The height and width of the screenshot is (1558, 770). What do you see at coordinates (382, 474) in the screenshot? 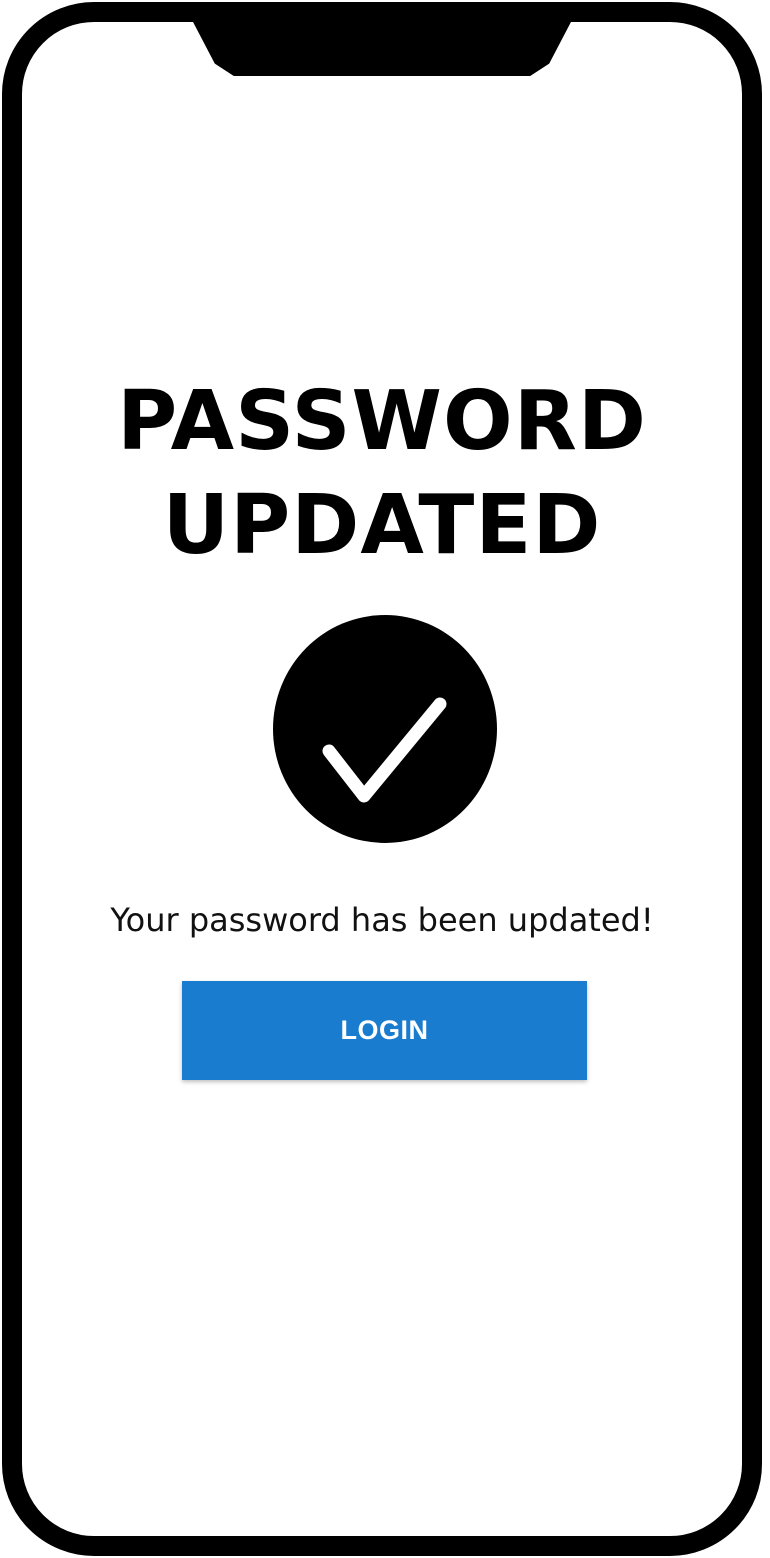
I see `page-title: PASSWORD UPDATED` at bounding box center [382, 474].